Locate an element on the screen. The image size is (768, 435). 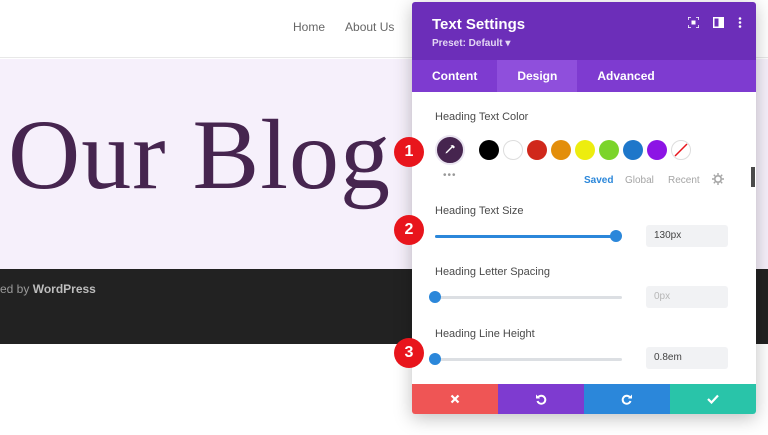
gear-icon is located at coordinates (718, 180).